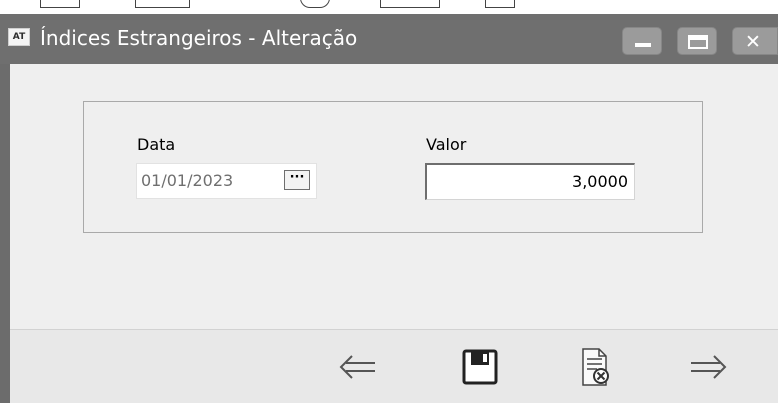 This screenshot has height=403, width=778. I want to click on previous-button, so click(358, 367).